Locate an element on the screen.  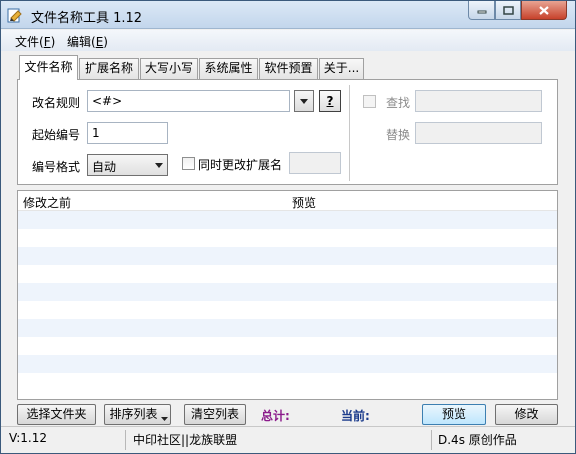
version-text: V:1.12 is located at coordinates (28, 438).